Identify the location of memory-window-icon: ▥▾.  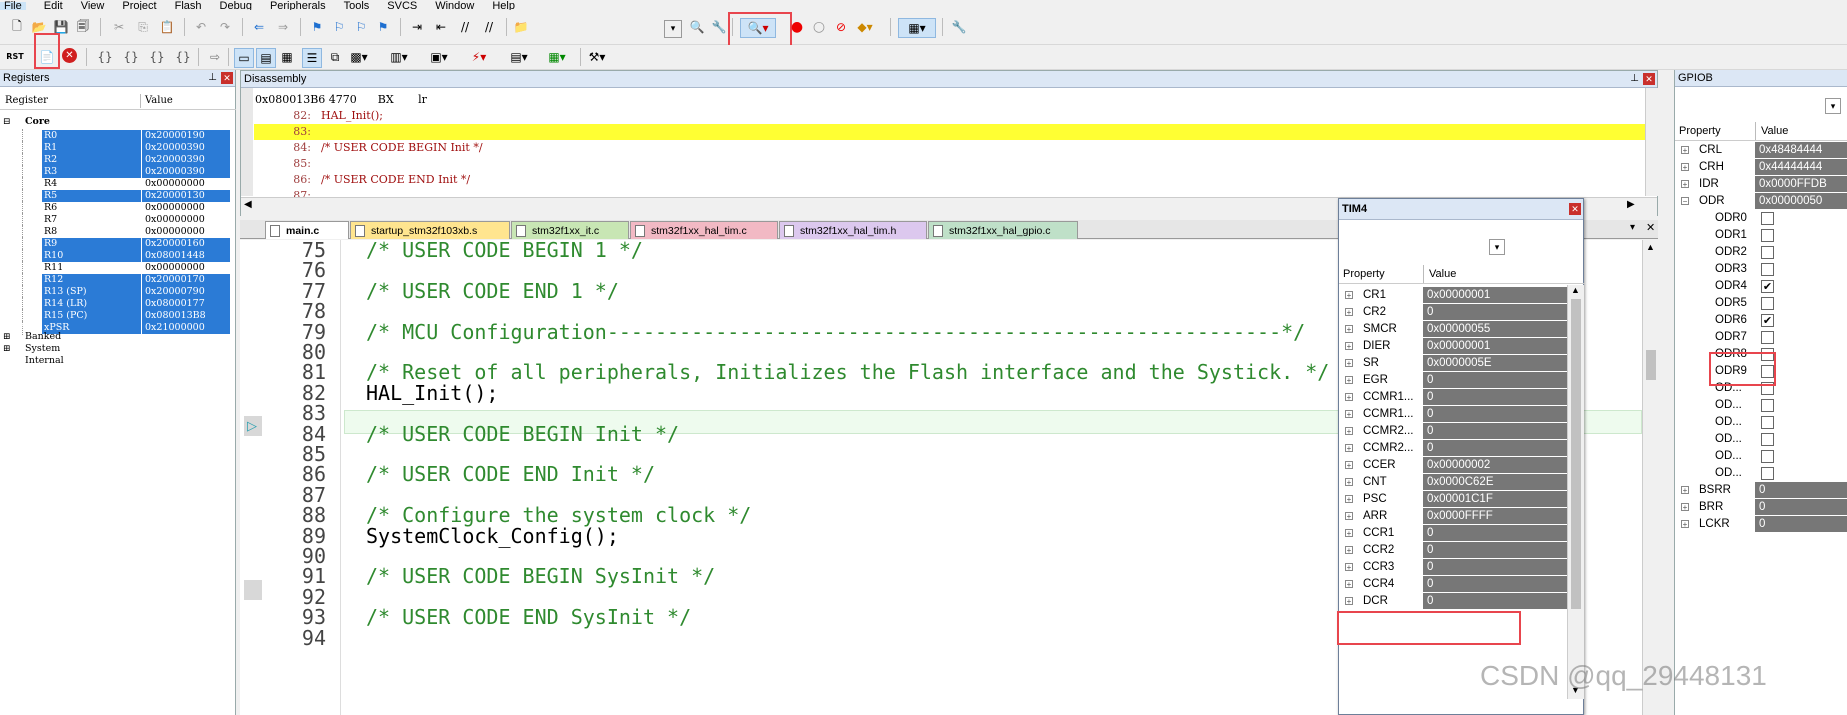
(399, 57).